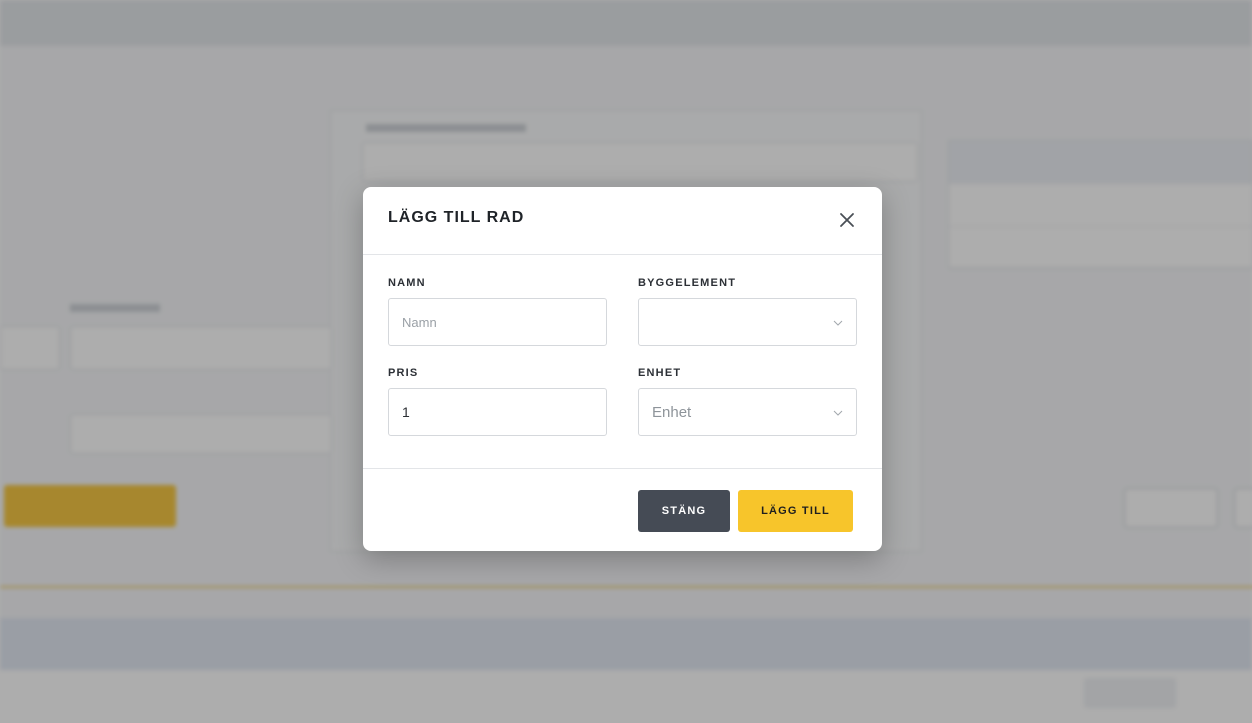 This screenshot has height=723, width=1252. I want to click on enhet-select: Enhet, so click(747, 412).